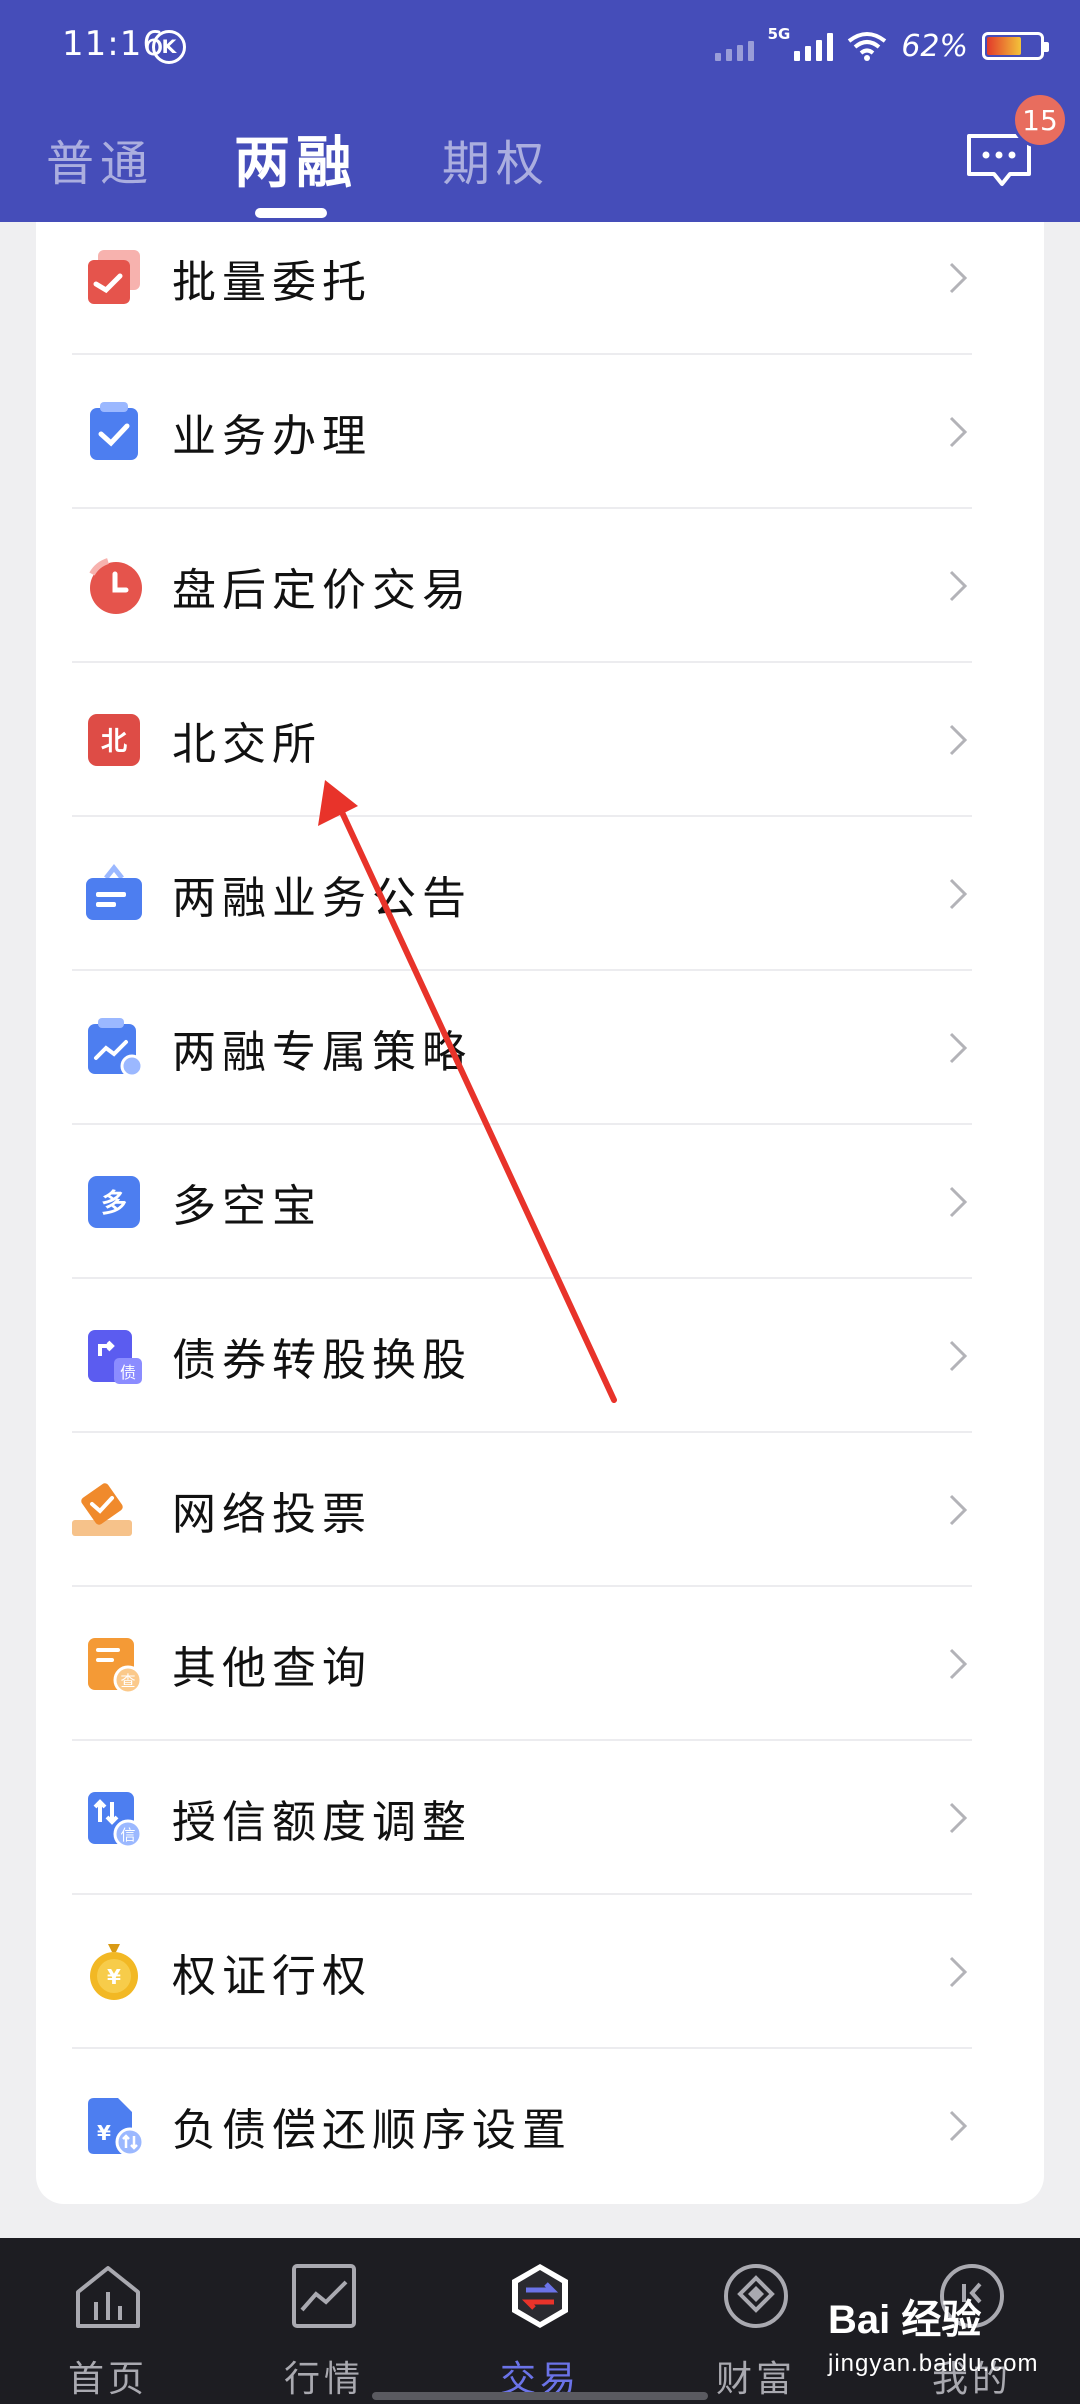 Image resolution: width=1080 pixels, height=2404 pixels. What do you see at coordinates (100, 159) in the screenshot?
I see `tab-normal: 普通` at bounding box center [100, 159].